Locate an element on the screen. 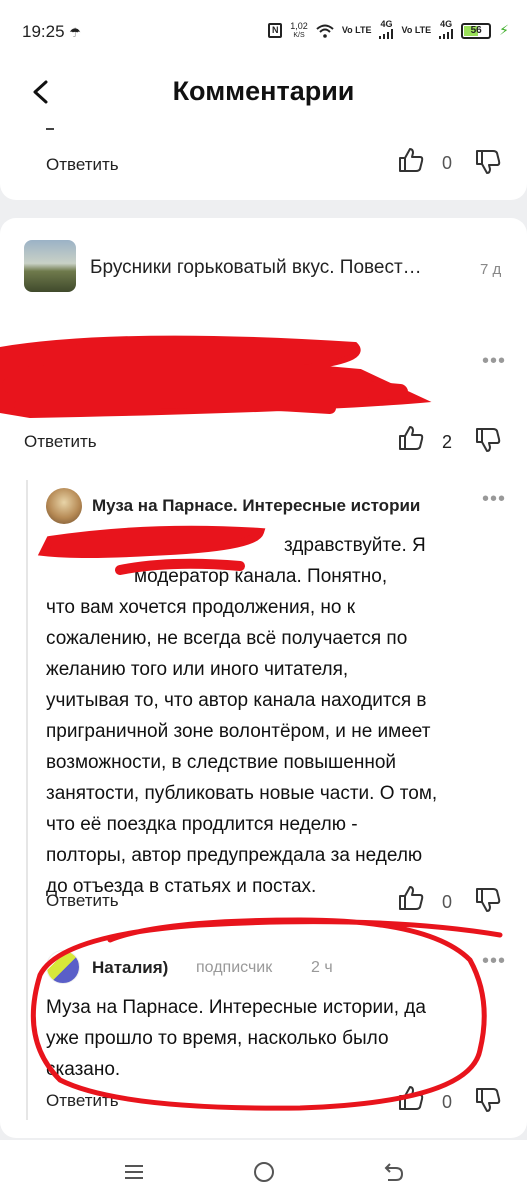 This screenshot has height=1200, width=527. status-icons: N 1,02 K/S Vo LTE 4G Vo LTE 4G 56 ⚡ is located at coordinates (388, 30).